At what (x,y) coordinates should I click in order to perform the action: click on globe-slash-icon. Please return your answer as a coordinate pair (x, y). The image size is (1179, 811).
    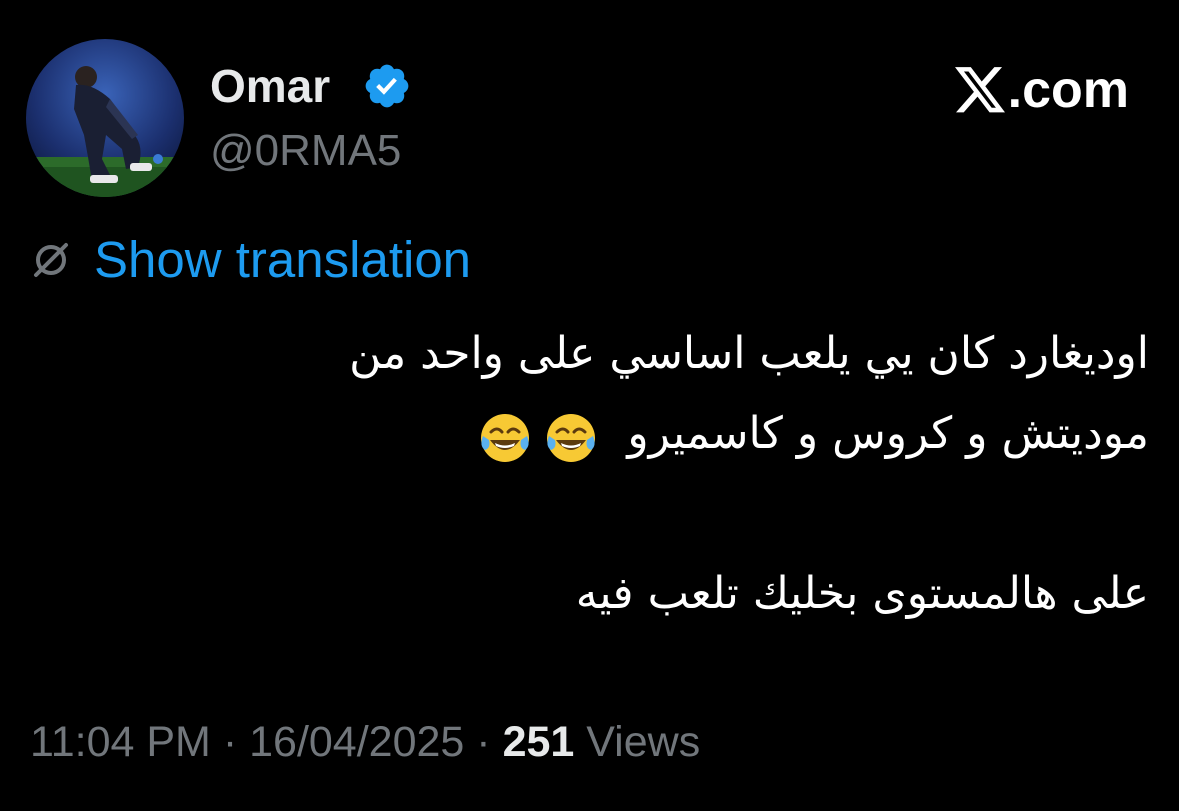
    Looking at the image, I should click on (51, 260).